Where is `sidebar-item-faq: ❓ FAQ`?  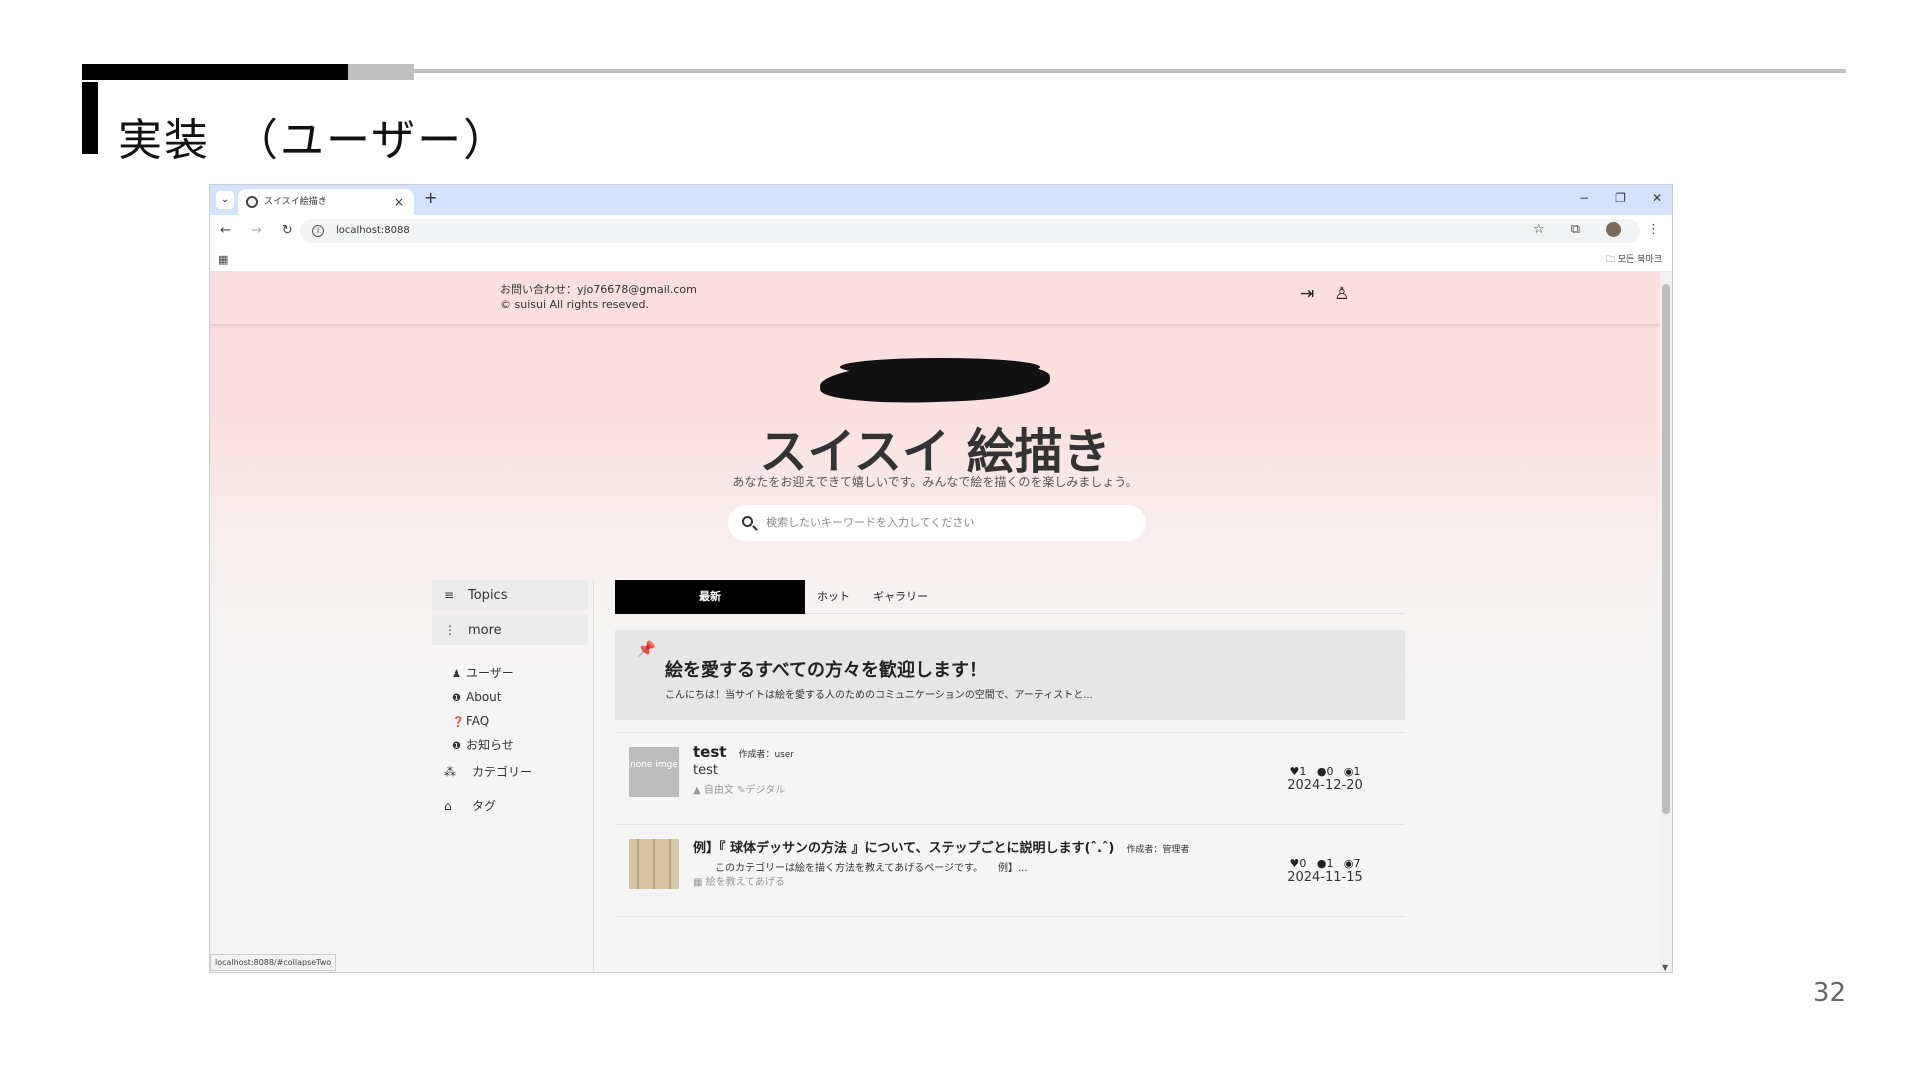
sidebar-item-faq: ❓ FAQ is located at coordinates (520, 721).